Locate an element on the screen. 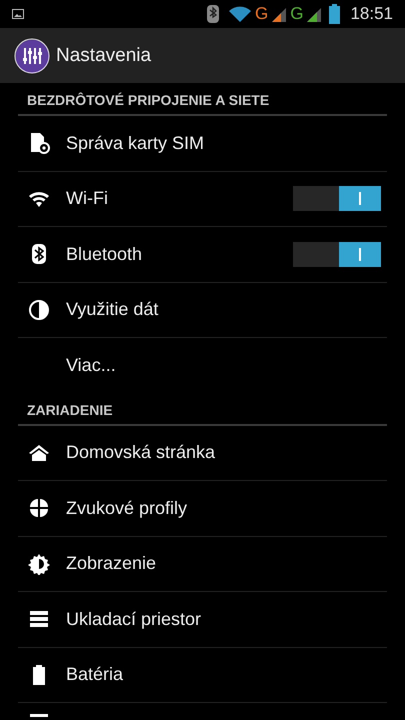  bluetooth-icon is located at coordinates (212, 14).